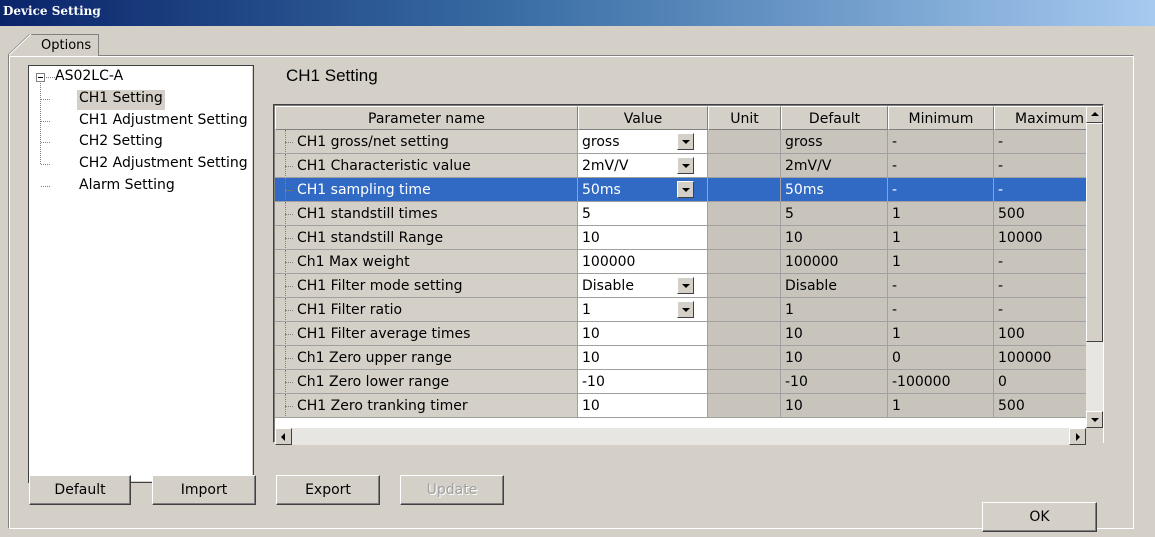 Image resolution: width=1155 pixels, height=537 pixels. I want to click on cell-default: -10, so click(834, 382).